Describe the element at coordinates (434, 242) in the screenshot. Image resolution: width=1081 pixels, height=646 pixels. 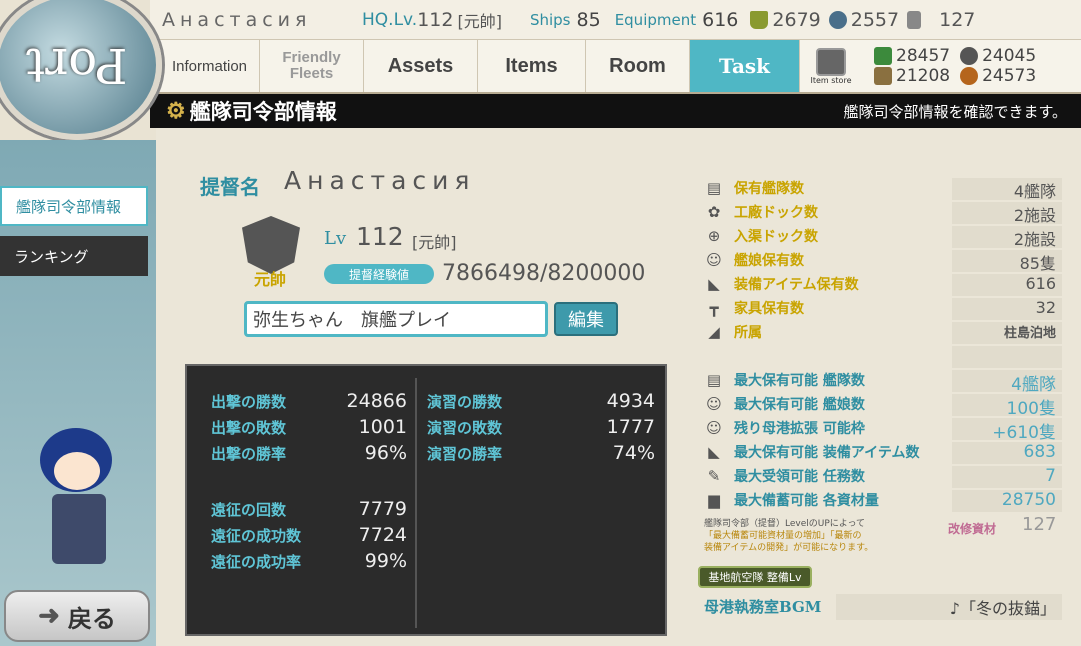
I see `rank-text: [元帥]` at that location.